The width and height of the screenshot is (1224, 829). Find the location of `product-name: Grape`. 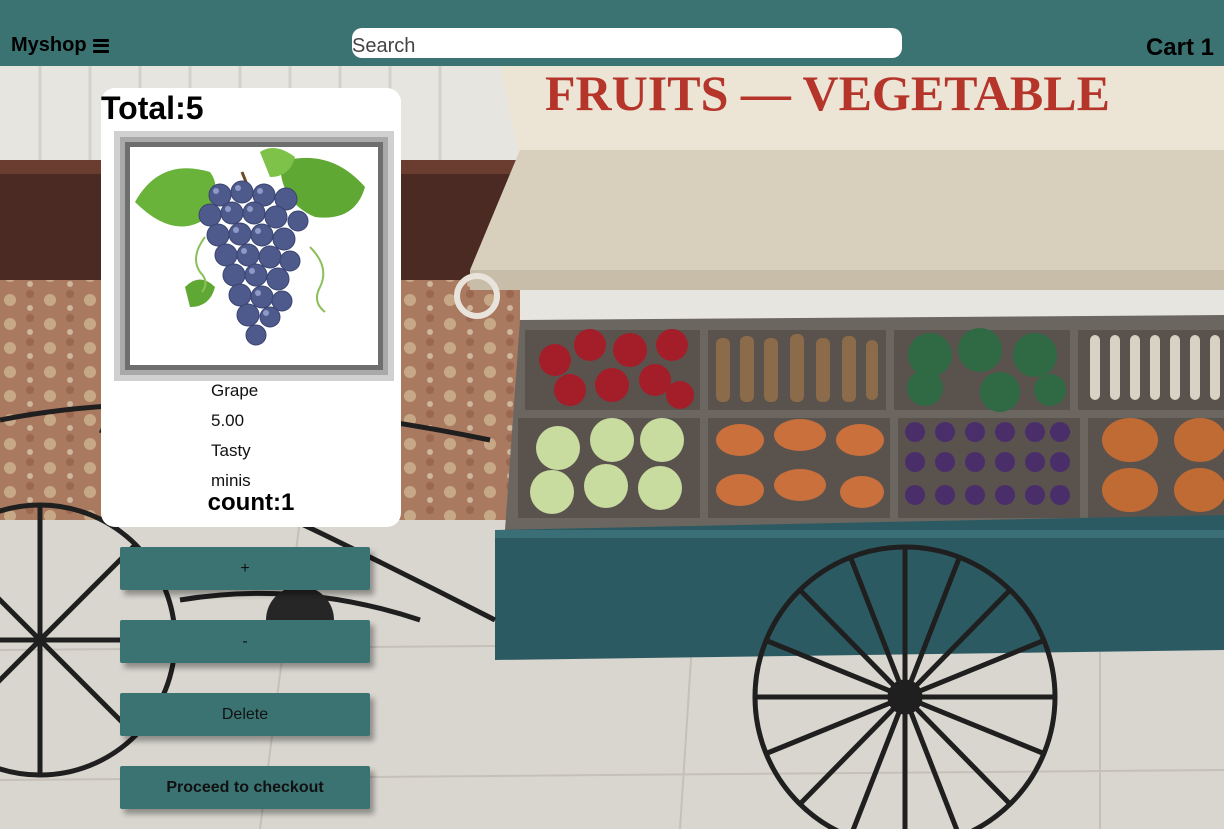

product-name: Grape is located at coordinates (235, 390).